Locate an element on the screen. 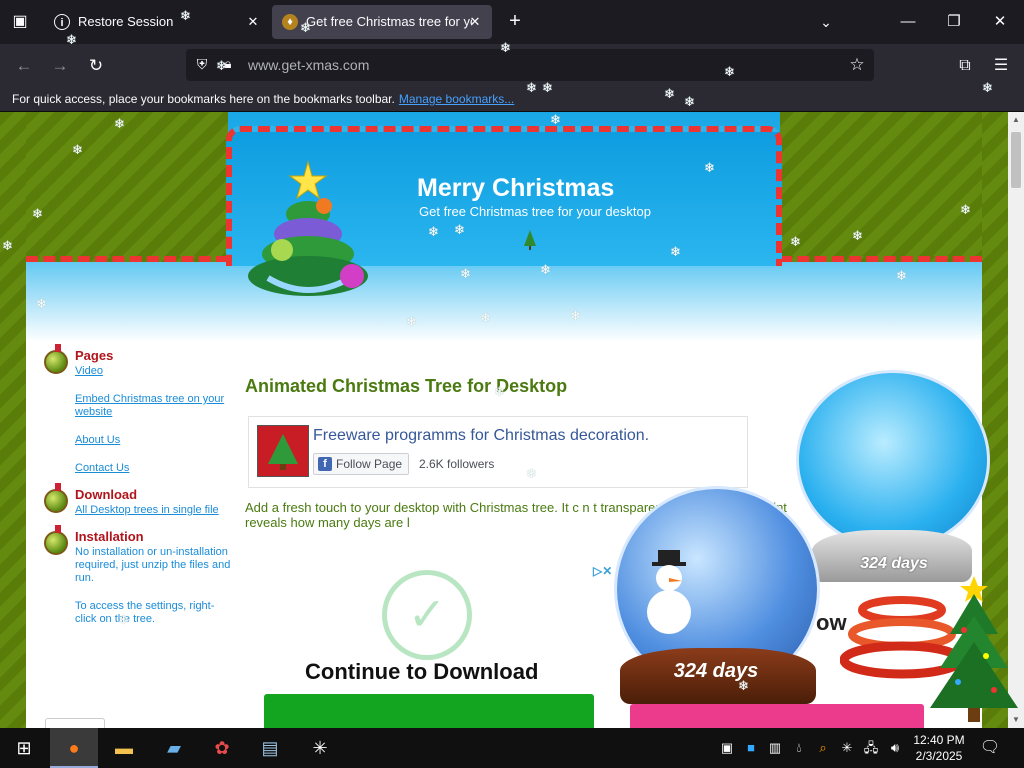 This screenshot has height=768, width=1024. window-close-button: ✕ is located at coordinates (1000, 22).